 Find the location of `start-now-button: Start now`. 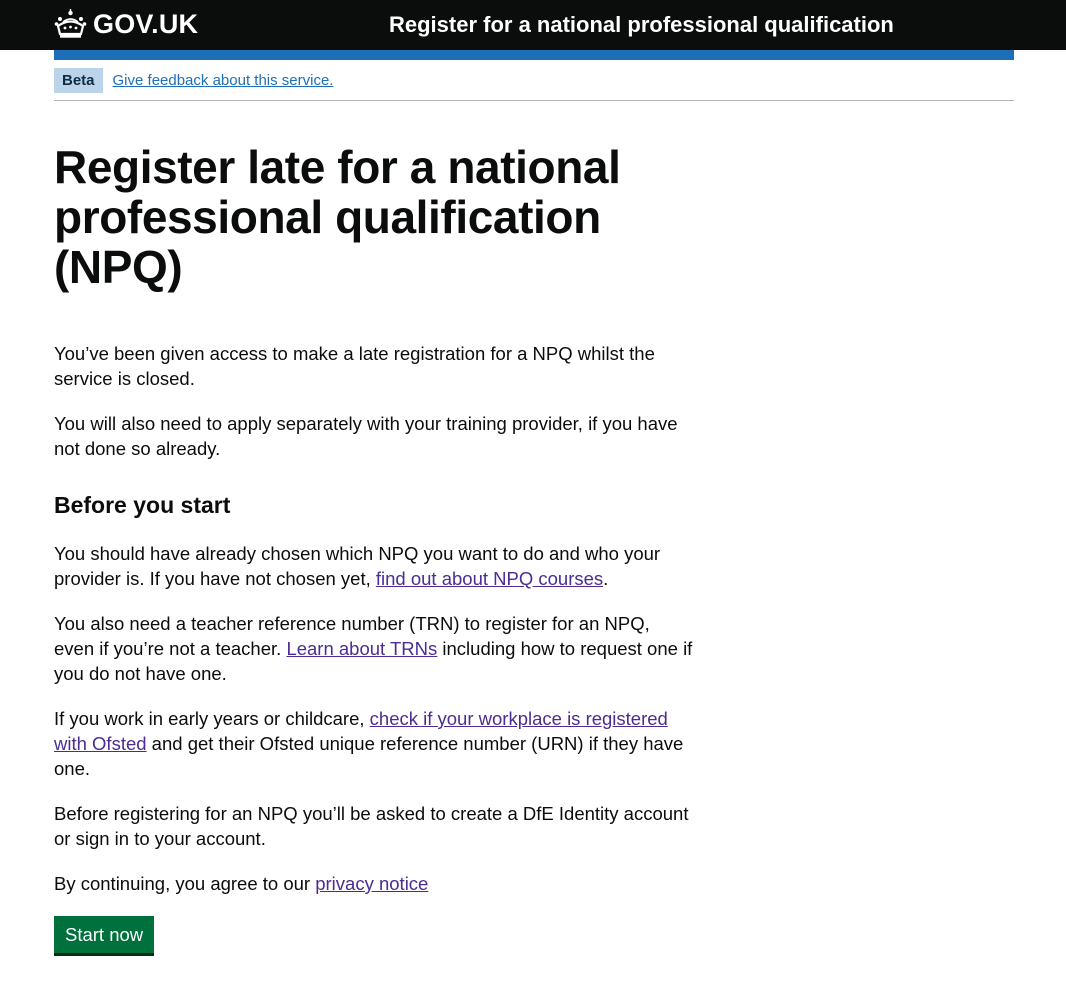

start-now-button: Start now is located at coordinates (104, 934).